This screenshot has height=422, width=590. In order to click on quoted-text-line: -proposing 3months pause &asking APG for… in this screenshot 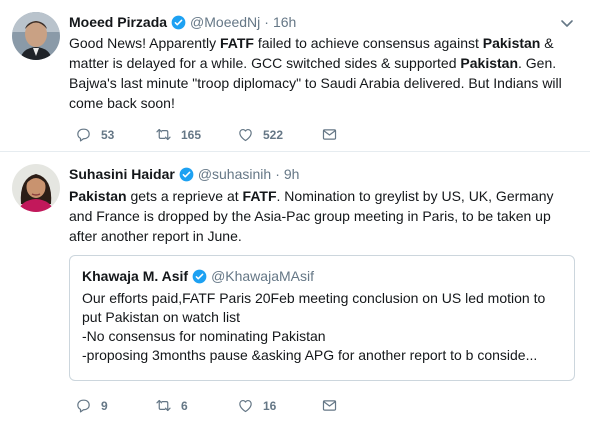, I will do `click(310, 355)`.